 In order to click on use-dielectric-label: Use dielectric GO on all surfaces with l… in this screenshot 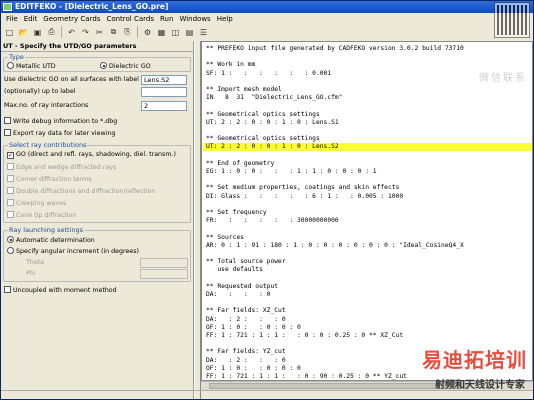, I will do `click(71, 79)`.